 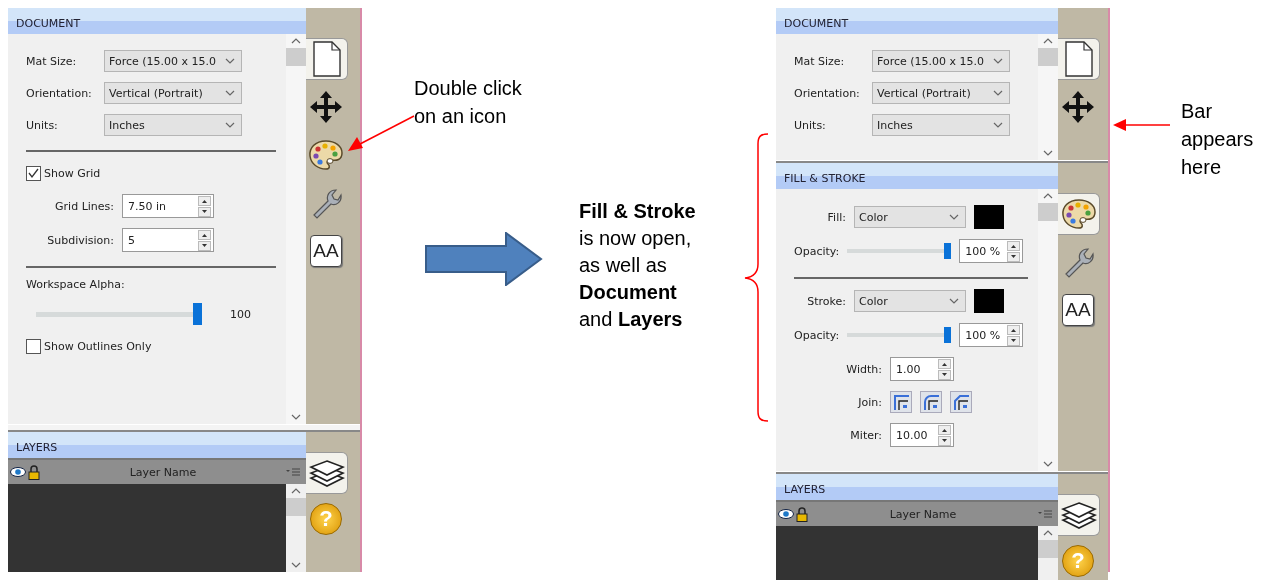 I want to click on field-label: Fill:, so click(x=836, y=217).